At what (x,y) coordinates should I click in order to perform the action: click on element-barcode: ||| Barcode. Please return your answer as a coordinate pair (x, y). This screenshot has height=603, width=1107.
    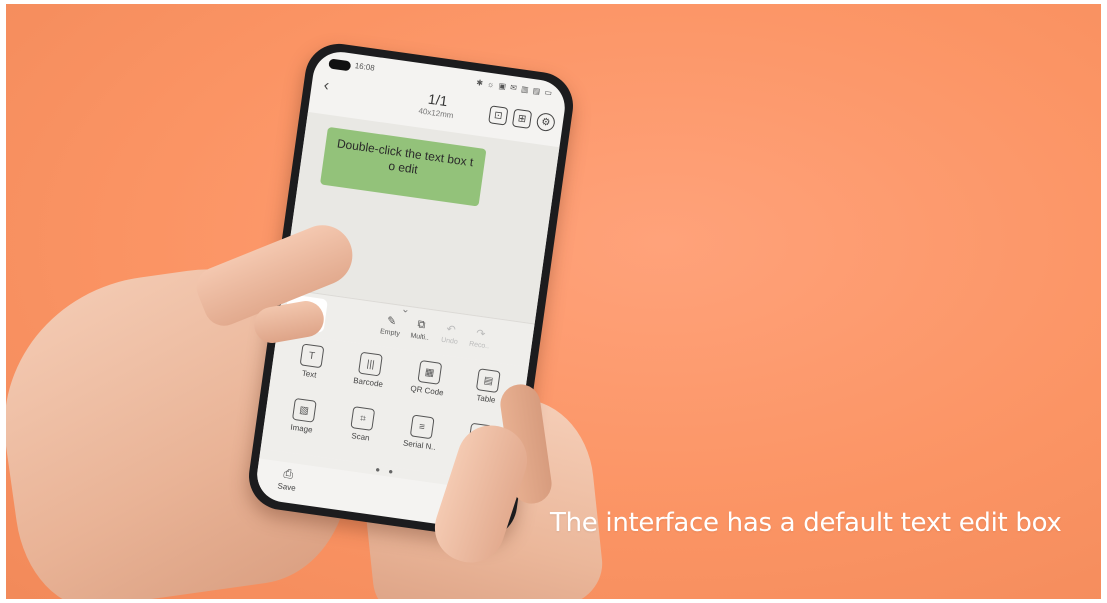
    Looking at the image, I should click on (369, 376).